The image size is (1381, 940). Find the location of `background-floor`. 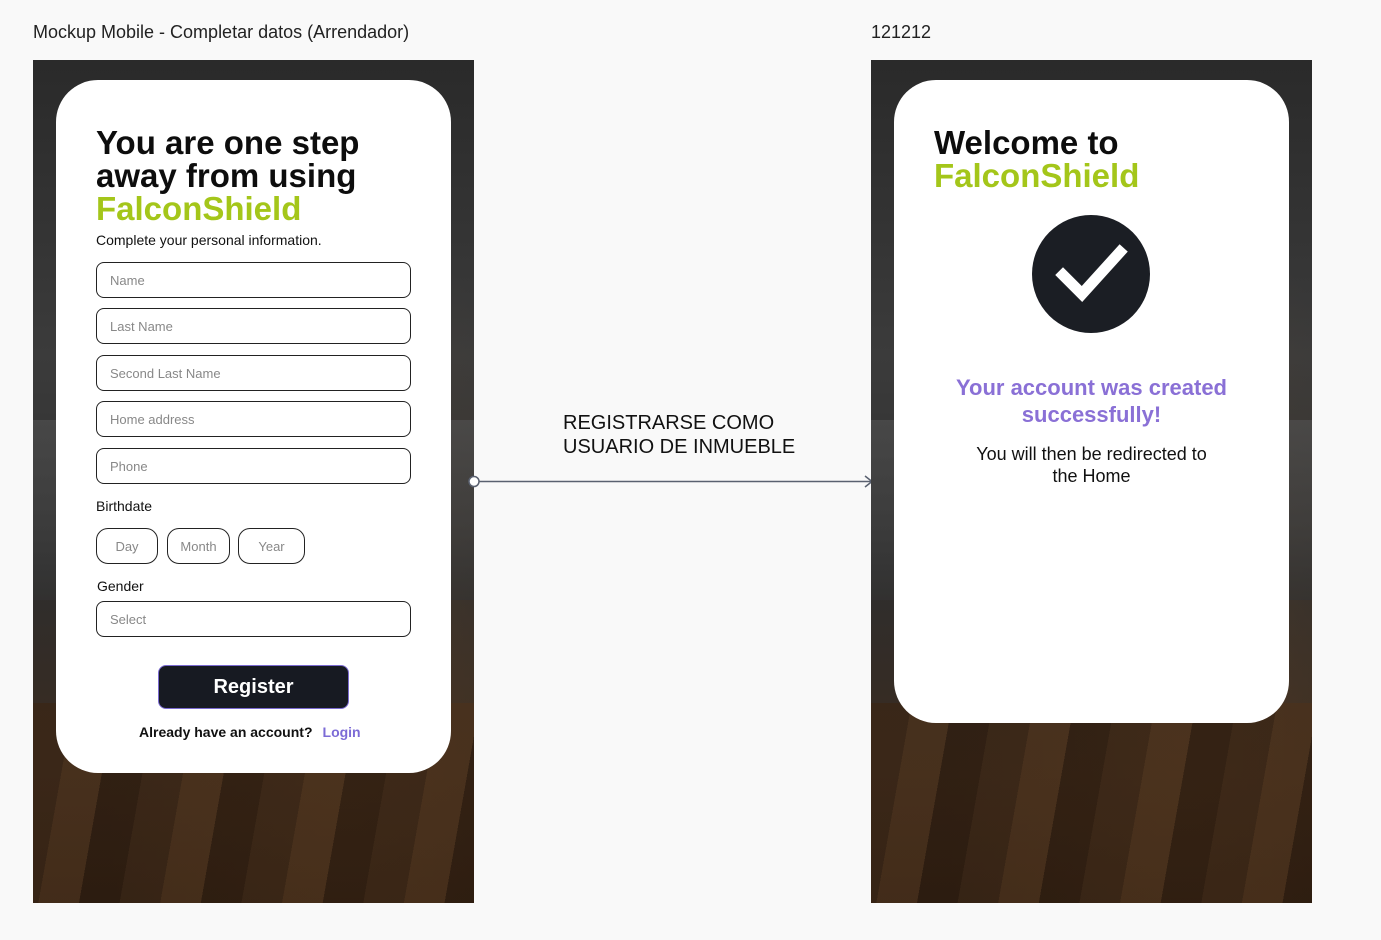

background-floor is located at coordinates (1091, 803).